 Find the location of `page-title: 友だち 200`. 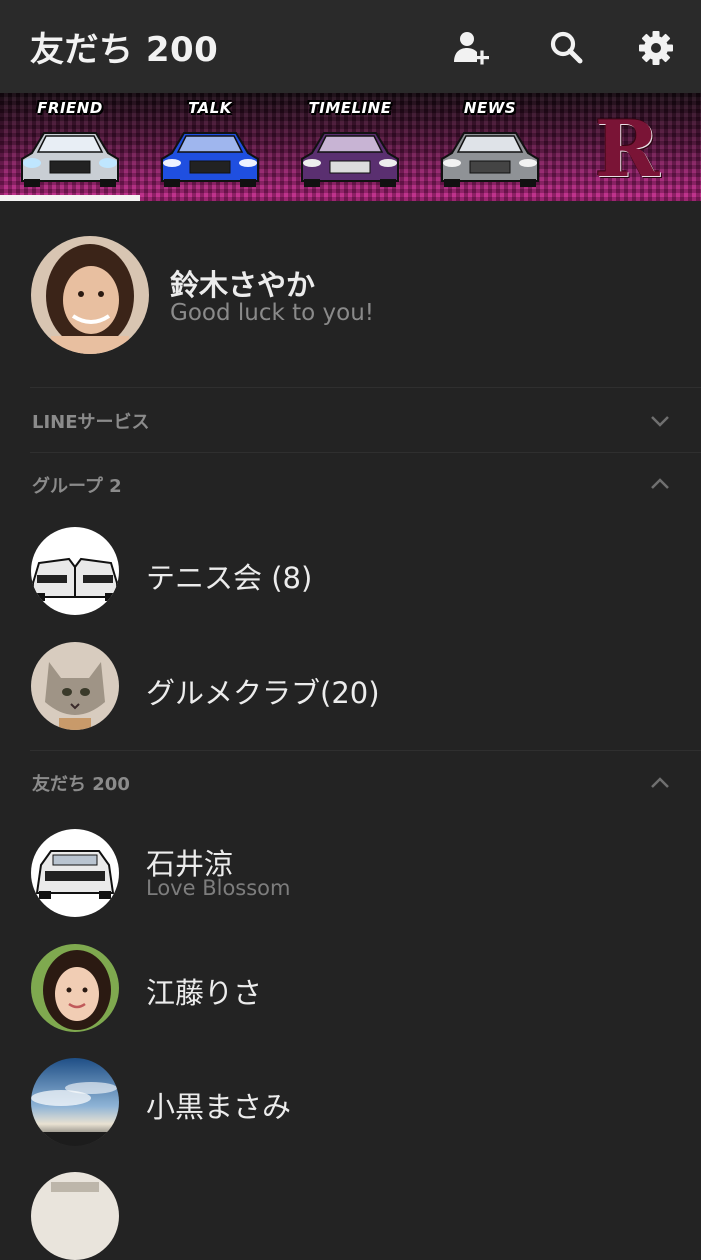

page-title: 友だち 200 is located at coordinates (124, 50).